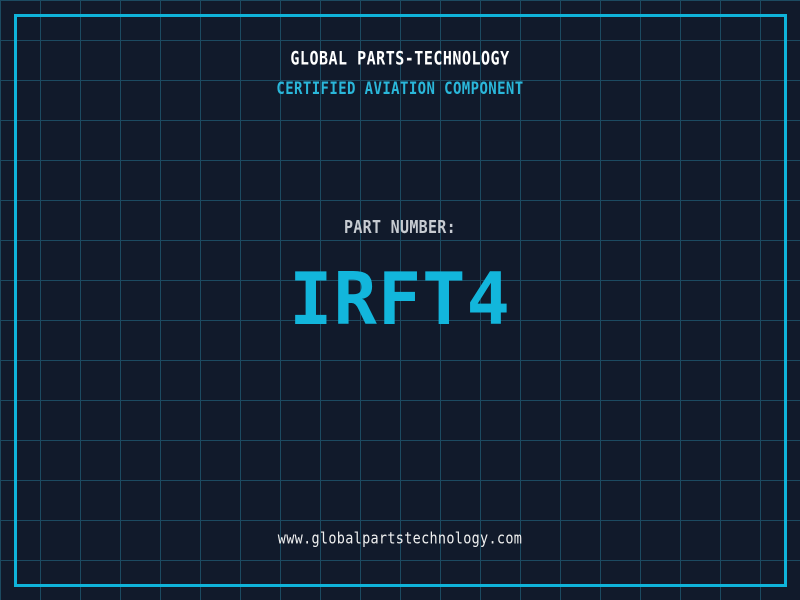  I want to click on company-name: GLOBAL PARTS-TECHNOLOGY, so click(400, 58).